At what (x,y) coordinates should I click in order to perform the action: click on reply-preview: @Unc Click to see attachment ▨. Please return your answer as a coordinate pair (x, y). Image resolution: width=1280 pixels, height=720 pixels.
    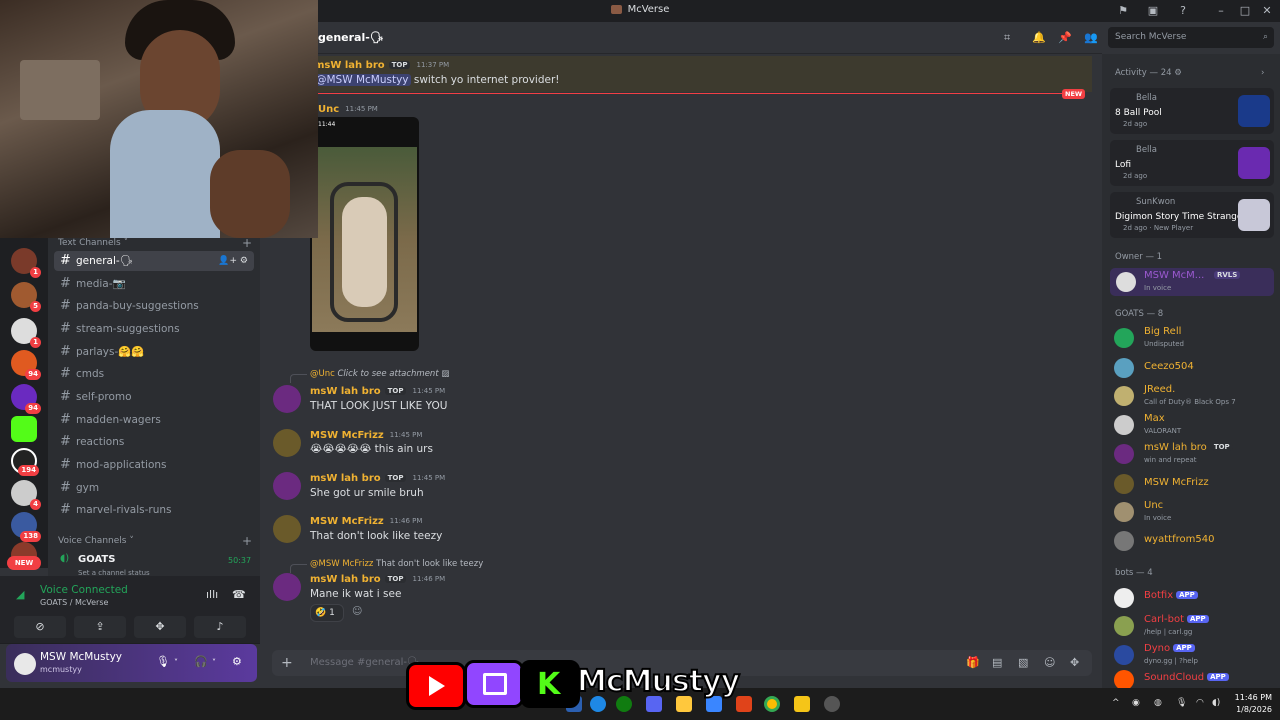
    Looking at the image, I should click on (369, 376).